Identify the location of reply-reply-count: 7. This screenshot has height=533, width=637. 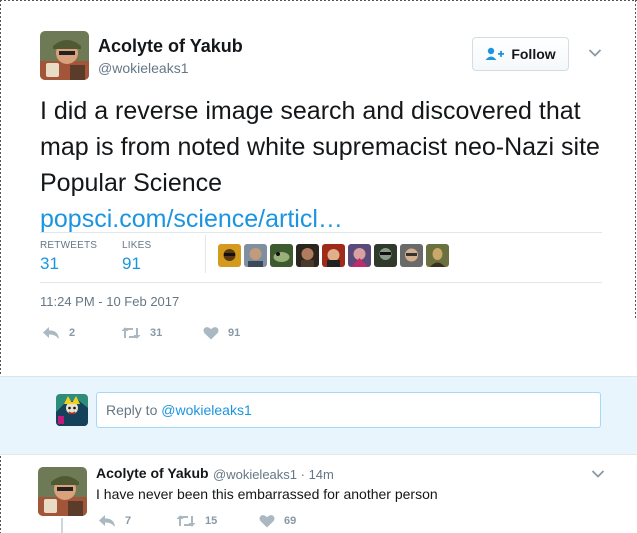
(128, 521).